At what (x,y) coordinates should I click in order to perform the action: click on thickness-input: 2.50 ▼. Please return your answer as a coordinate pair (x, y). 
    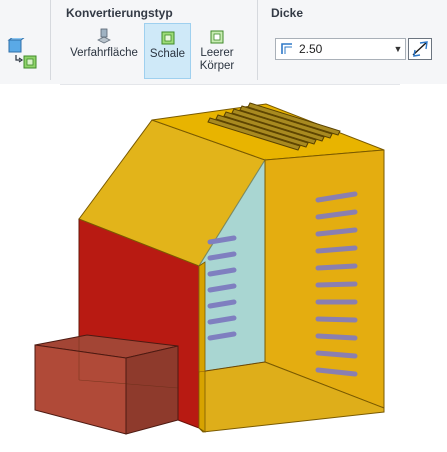
    Looking at the image, I should click on (340, 49).